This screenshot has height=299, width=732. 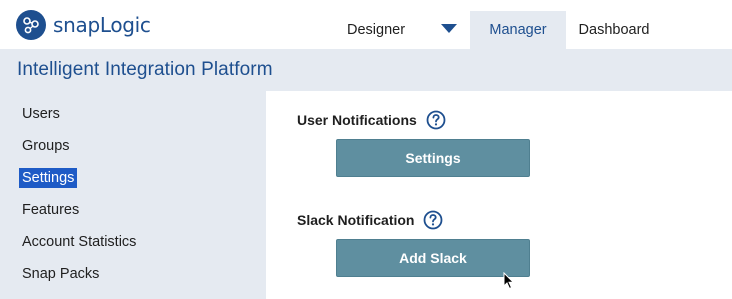 What do you see at coordinates (145, 69) in the screenshot?
I see `page-title: Intelligent Integration Platform` at bounding box center [145, 69].